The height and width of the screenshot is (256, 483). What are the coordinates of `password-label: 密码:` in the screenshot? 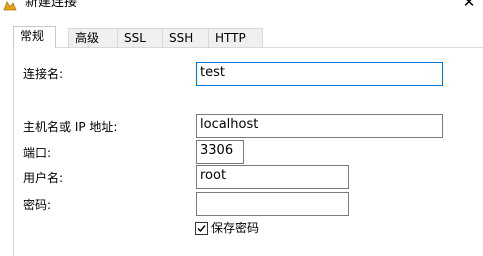 It's located at (37, 205).